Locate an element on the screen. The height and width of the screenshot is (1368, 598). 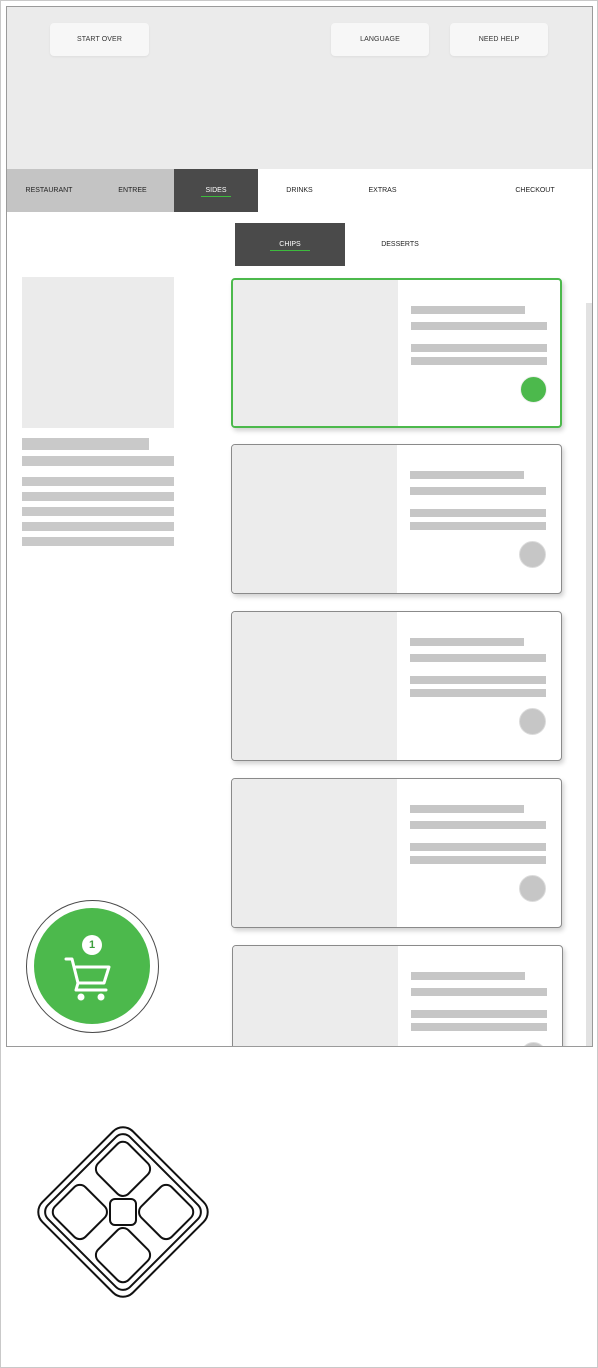
cart-count-badge: 1 is located at coordinates (92, 945).